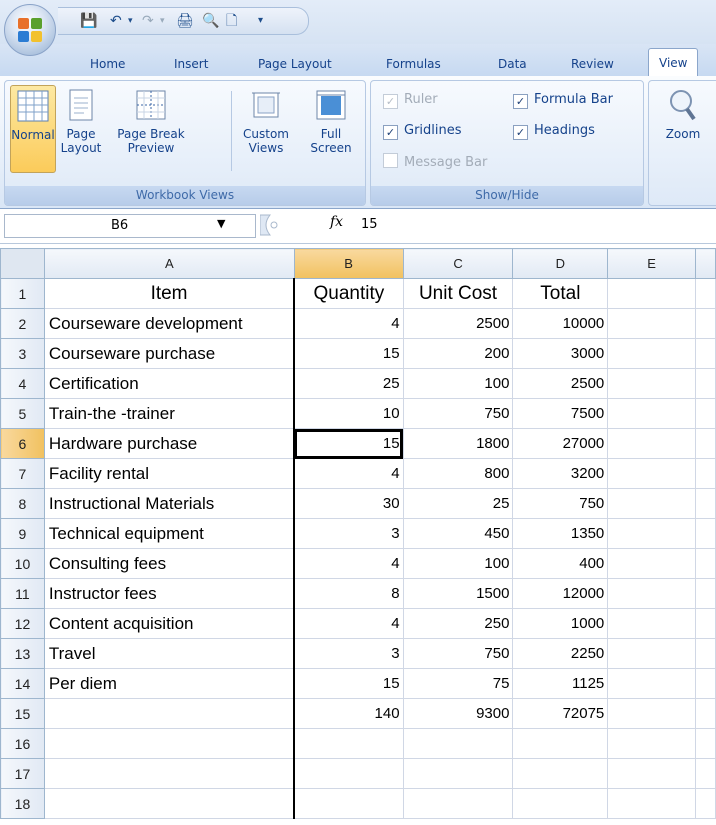  Describe the element at coordinates (560, 443) in the screenshot. I see `cell: 27000` at that location.